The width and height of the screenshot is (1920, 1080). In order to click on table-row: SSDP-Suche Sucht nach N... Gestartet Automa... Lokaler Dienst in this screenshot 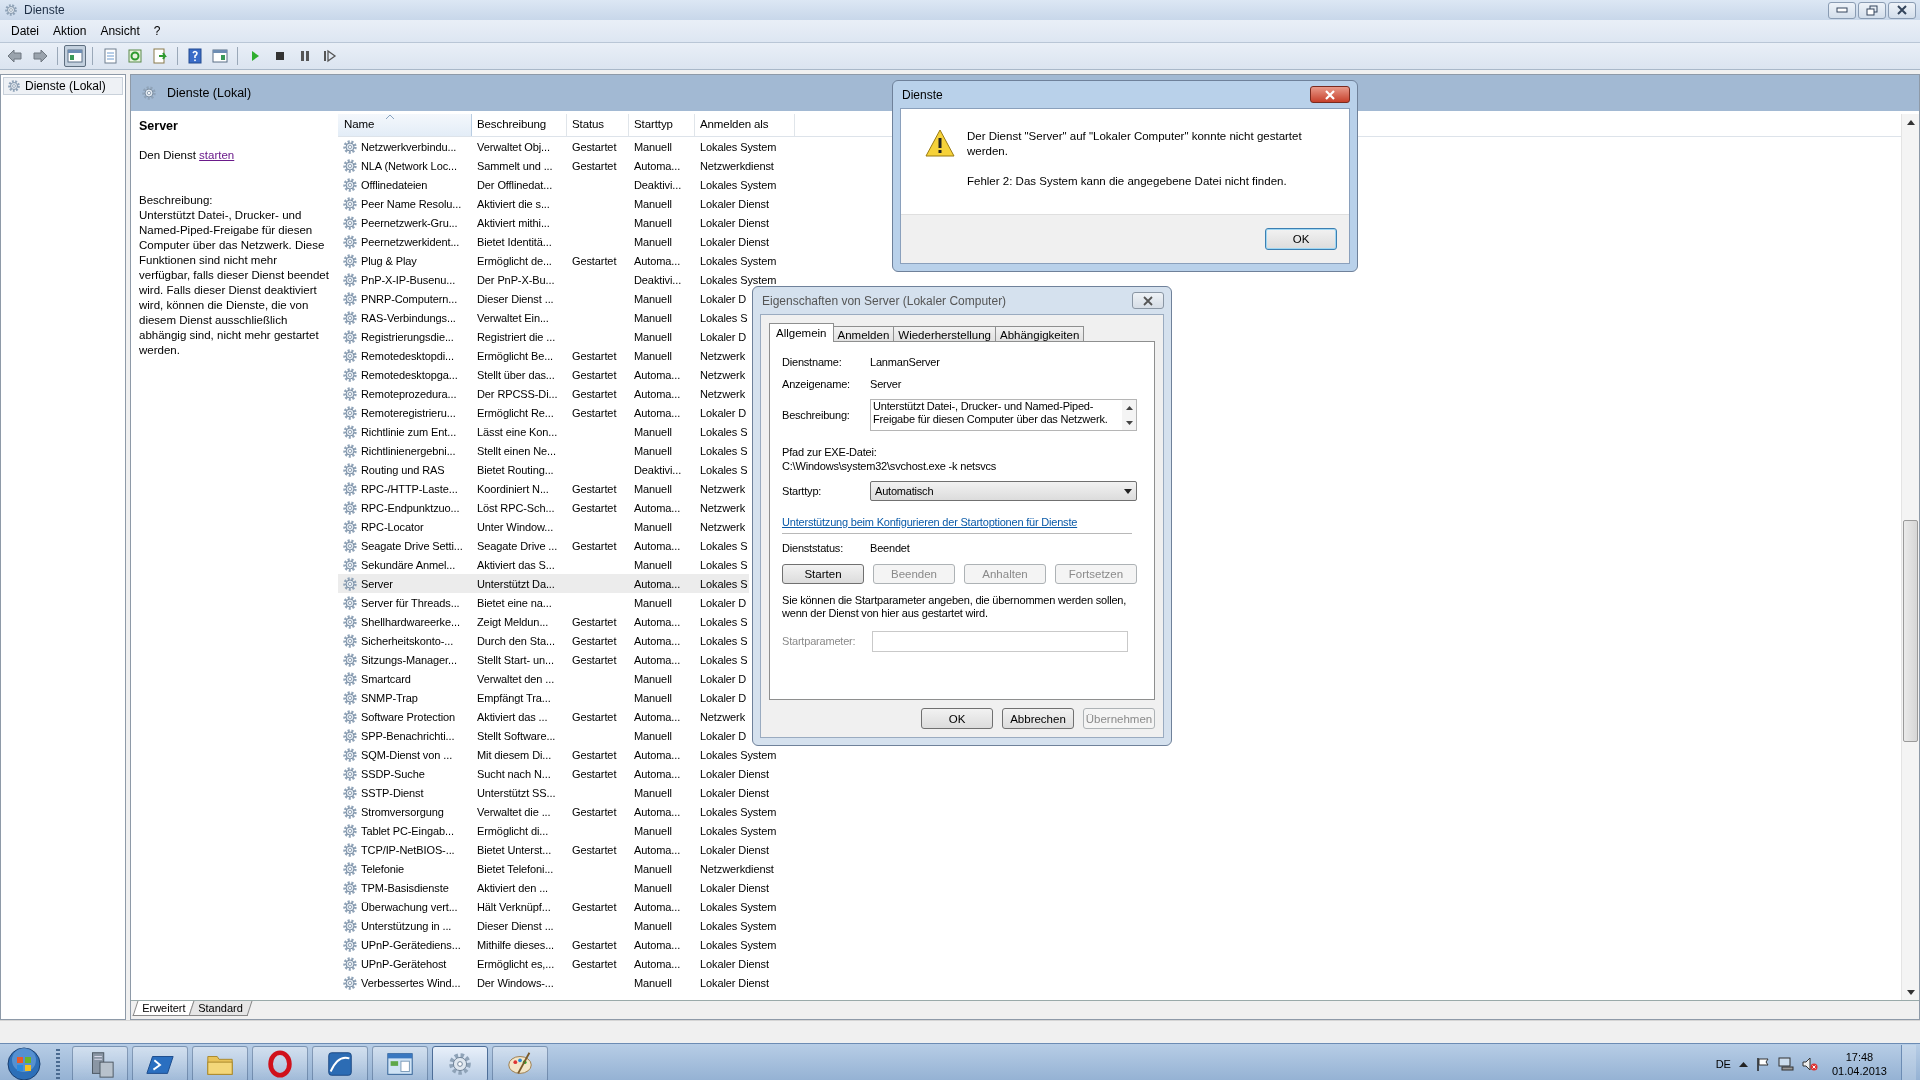, I will do `click(554, 773)`.